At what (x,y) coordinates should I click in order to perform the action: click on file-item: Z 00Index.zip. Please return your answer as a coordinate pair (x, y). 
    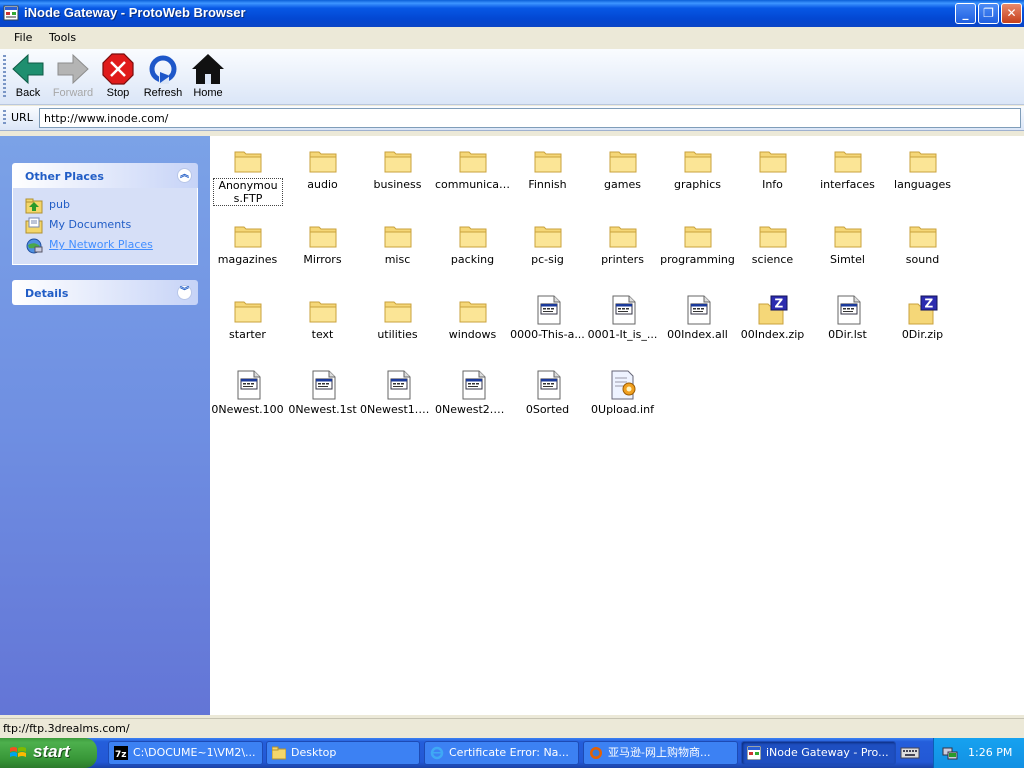
    Looking at the image, I should click on (772, 321).